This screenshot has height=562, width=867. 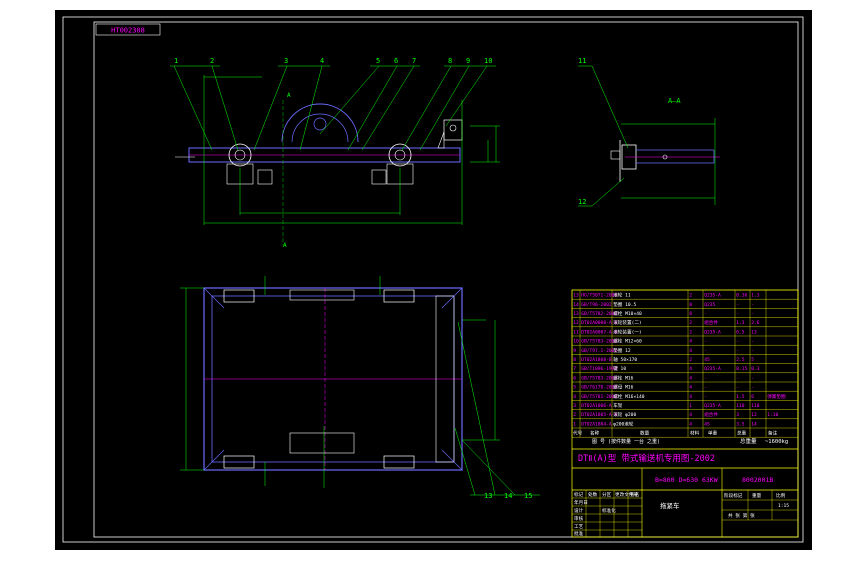 I want to click on parts-cell: 1, so click(x=690, y=406).